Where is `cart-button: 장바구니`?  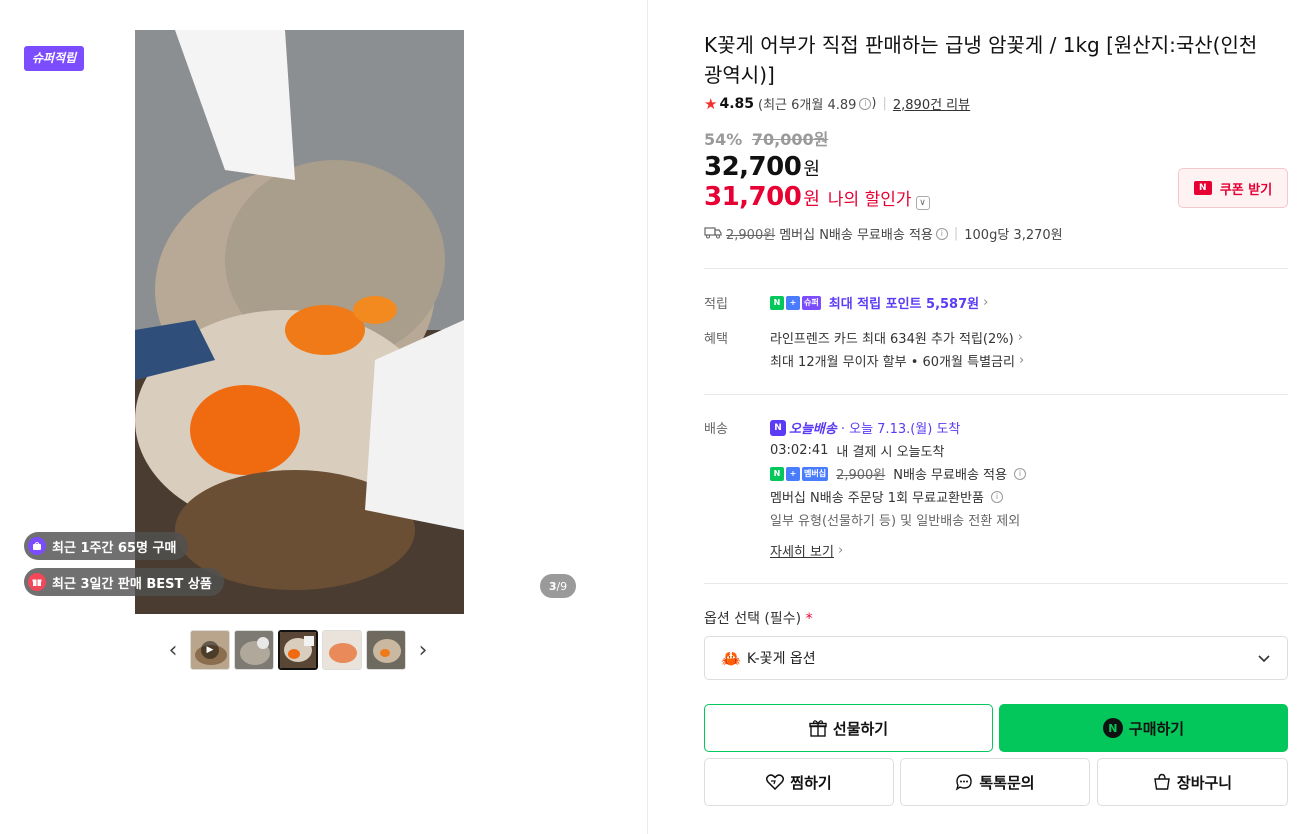
cart-button: 장바구니 is located at coordinates (1192, 782).